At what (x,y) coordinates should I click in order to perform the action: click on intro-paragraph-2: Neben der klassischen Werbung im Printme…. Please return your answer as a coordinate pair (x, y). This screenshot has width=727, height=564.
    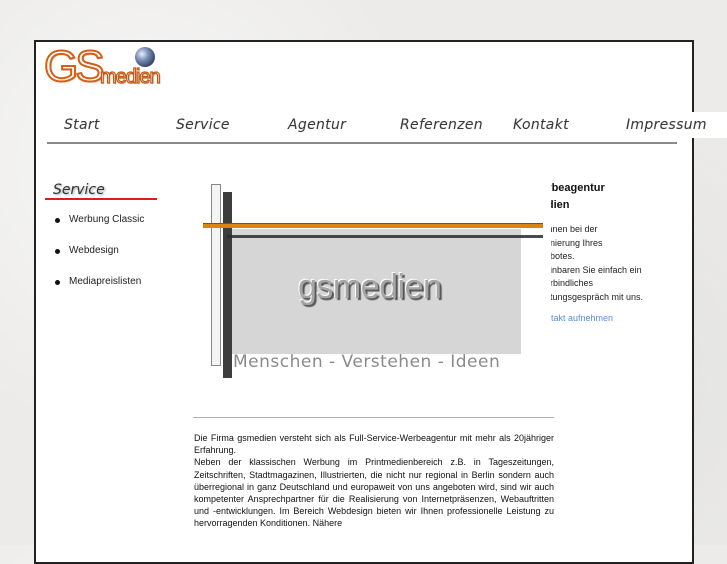
    Looking at the image, I should click on (374, 493).